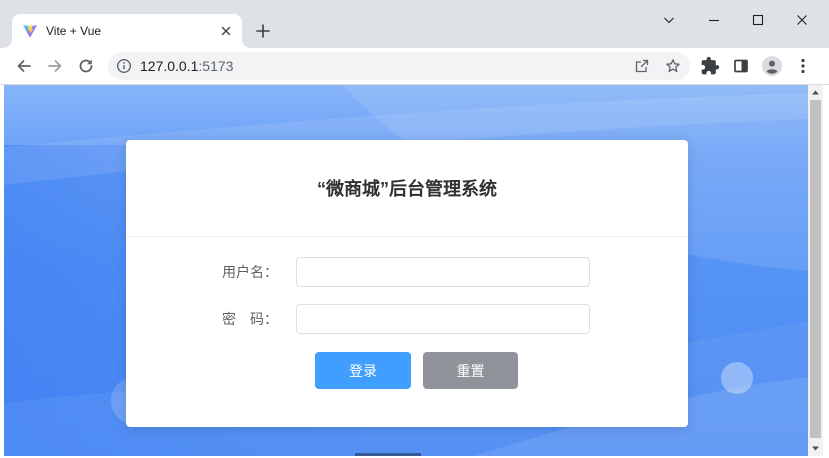  I want to click on window-close-icon, so click(802, 20).